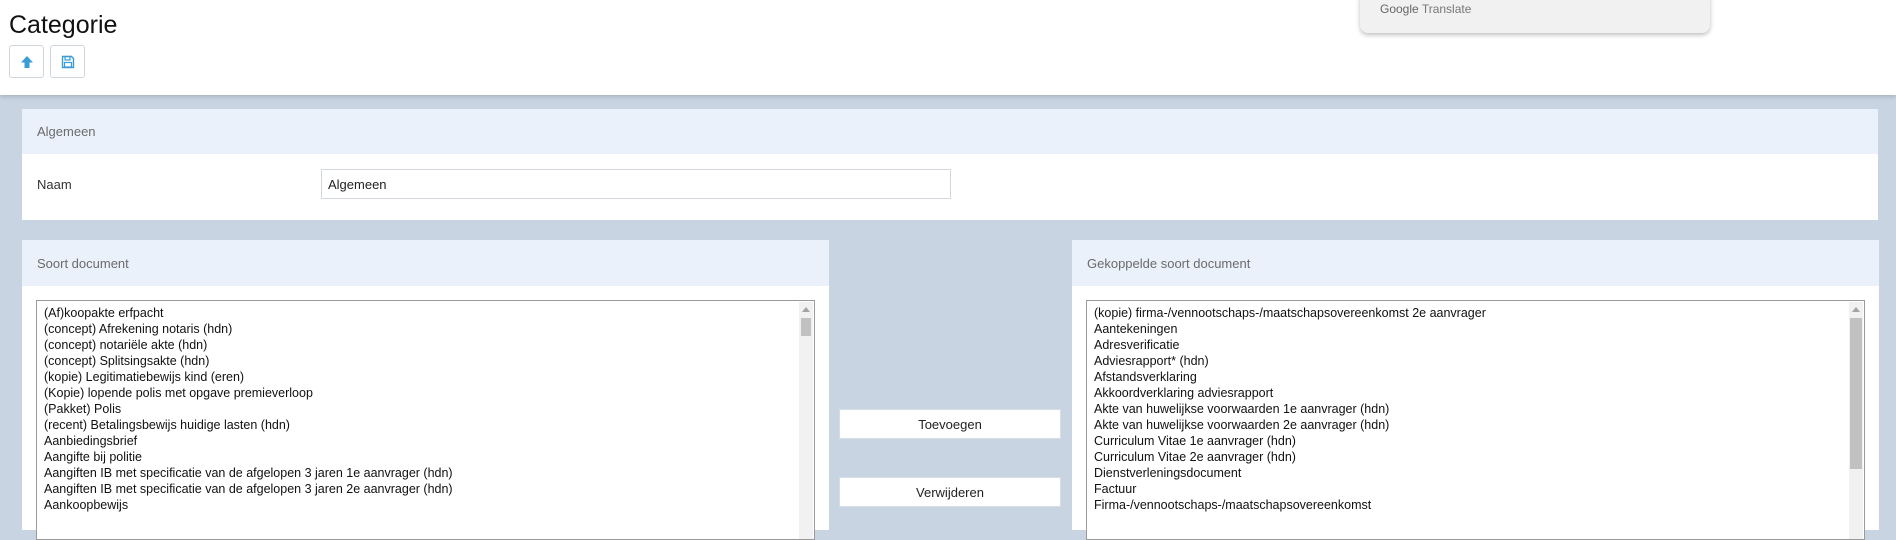  Describe the element at coordinates (806, 420) in the screenshot. I see `available-list-scrollbar` at that location.